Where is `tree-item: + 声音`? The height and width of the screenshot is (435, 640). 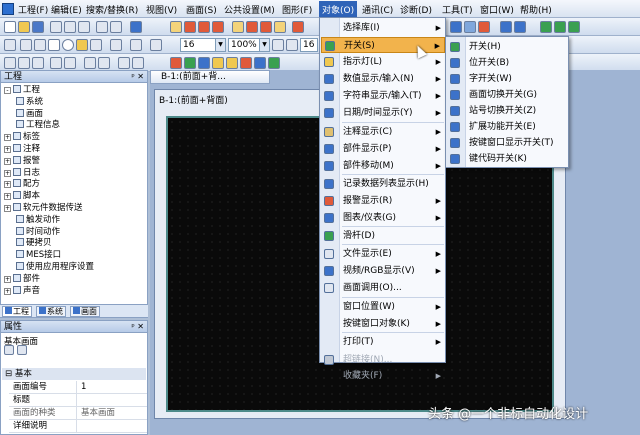 tree-item: + 声音 is located at coordinates (22, 291).